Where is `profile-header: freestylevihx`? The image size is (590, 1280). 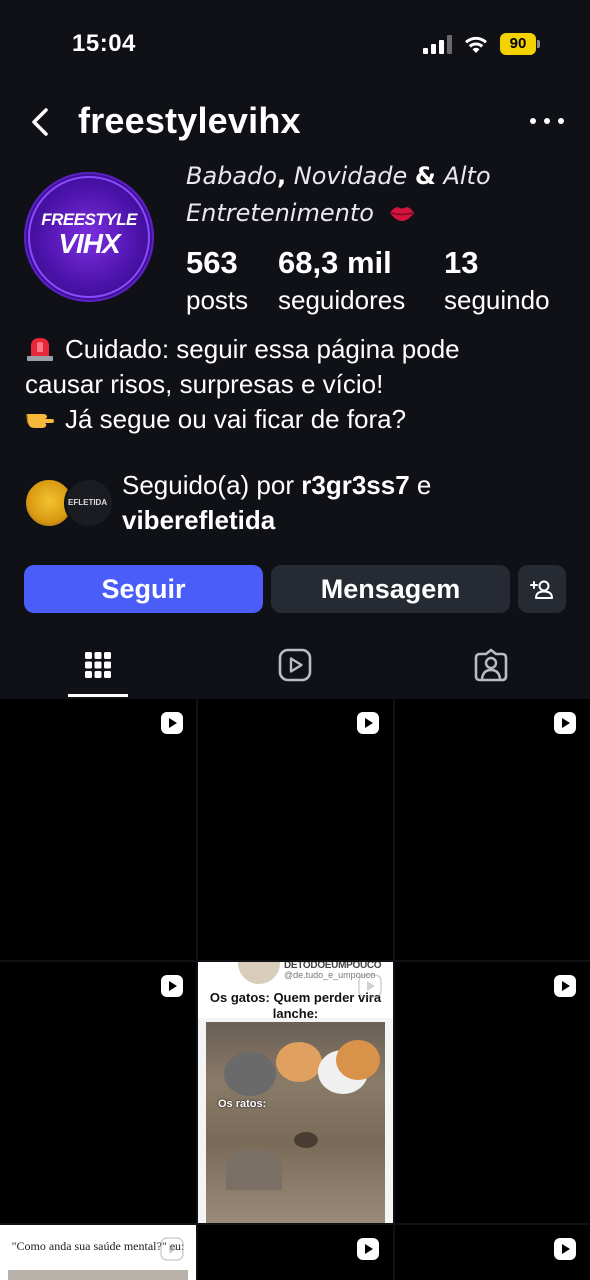
profile-header: freestylevihx is located at coordinates (295, 124).